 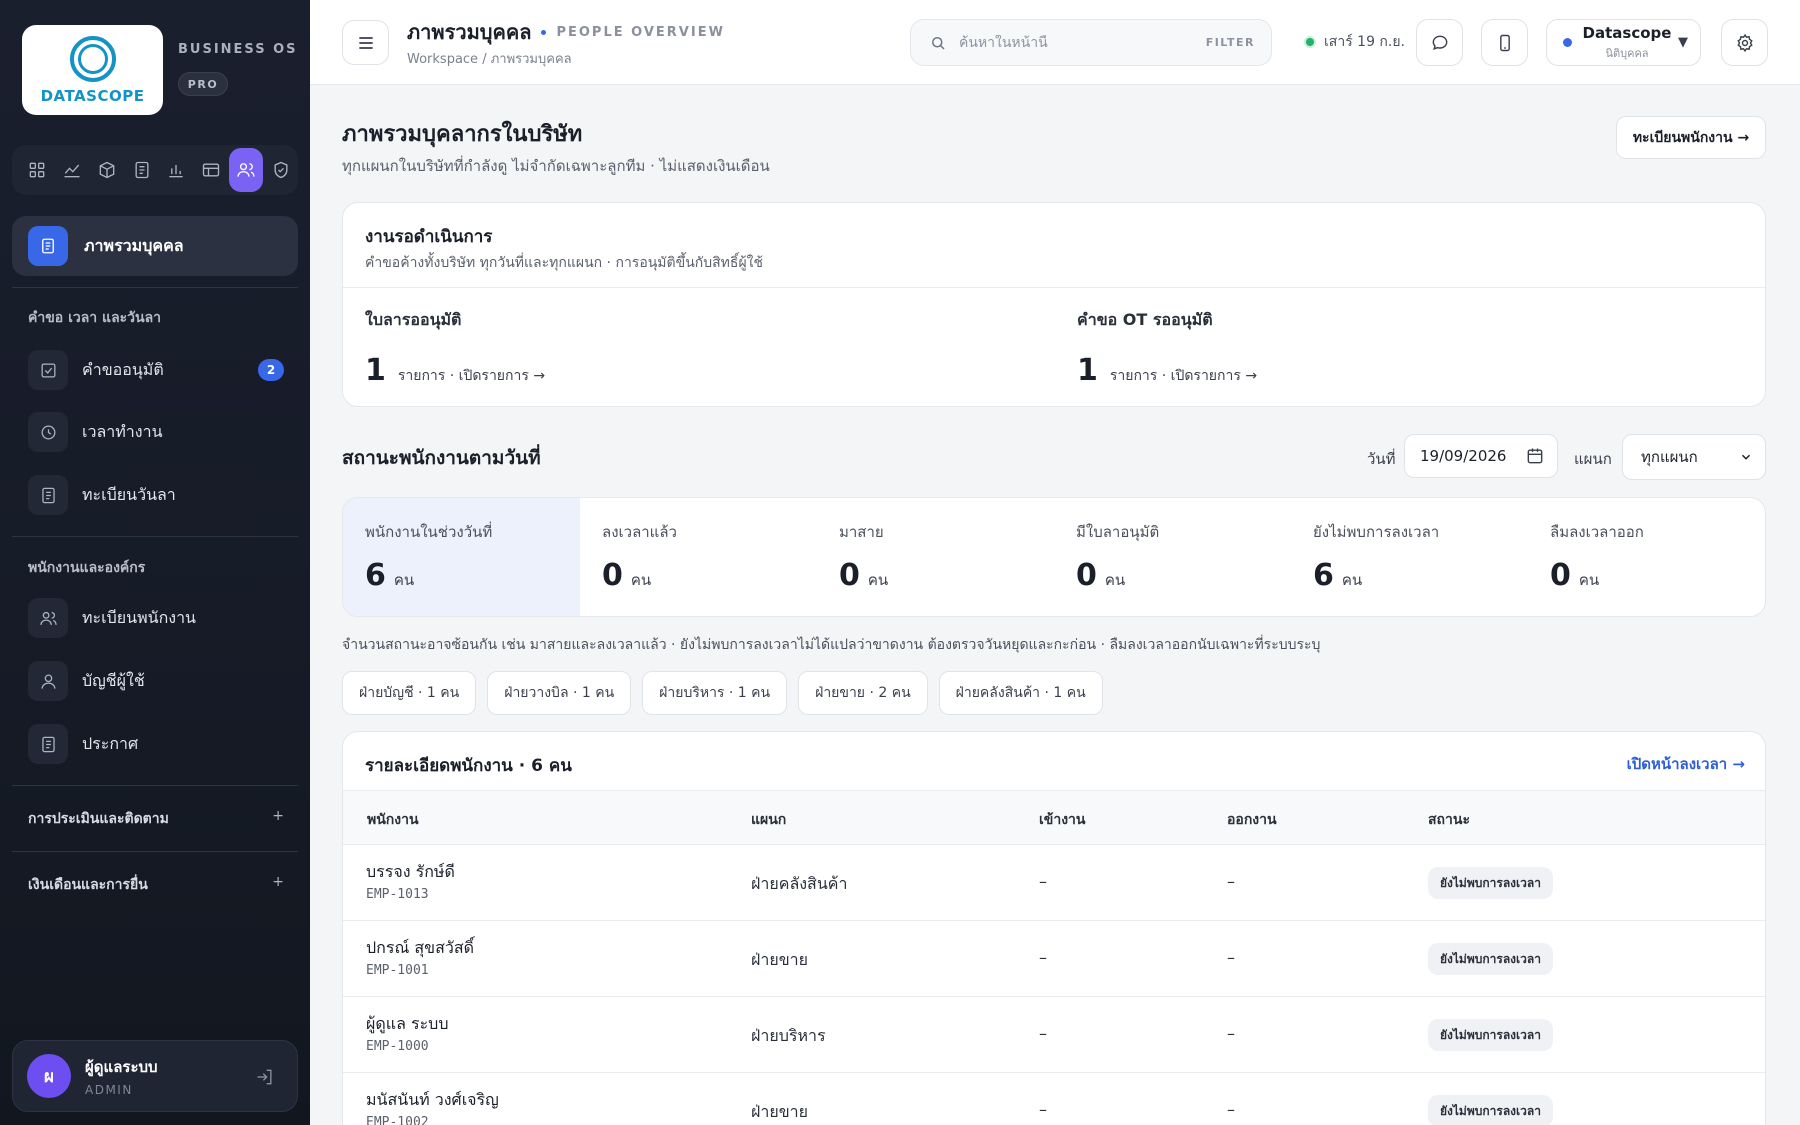 I want to click on mobile-button, so click(x=1504, y=42).